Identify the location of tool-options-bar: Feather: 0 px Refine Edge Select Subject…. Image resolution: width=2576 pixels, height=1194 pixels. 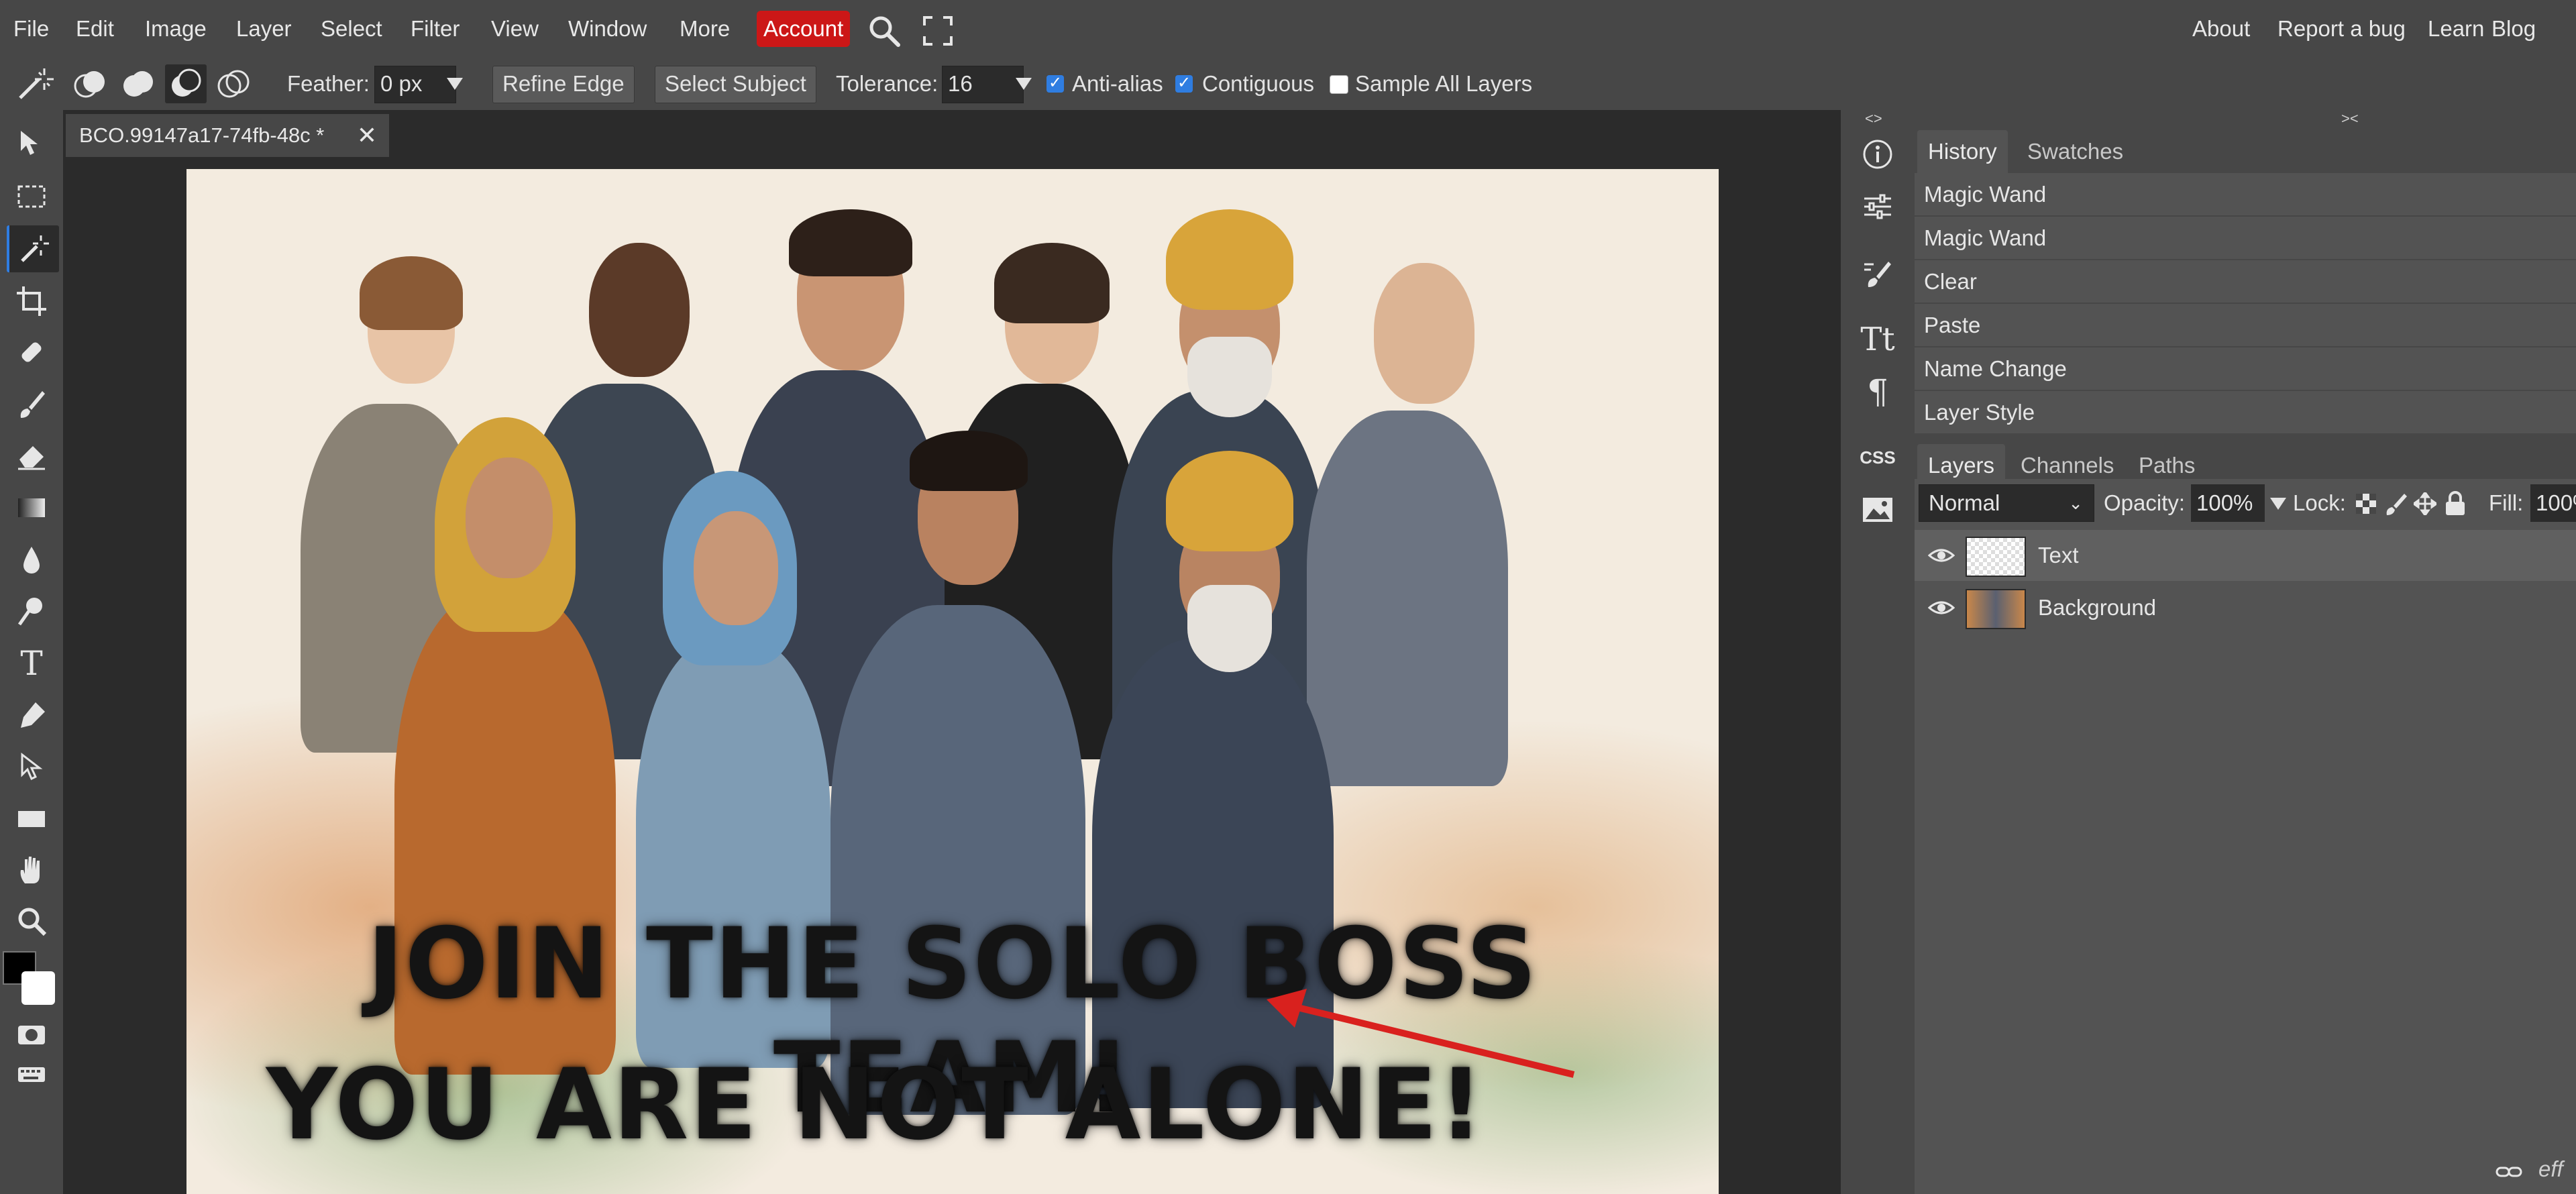
(1288, 84).